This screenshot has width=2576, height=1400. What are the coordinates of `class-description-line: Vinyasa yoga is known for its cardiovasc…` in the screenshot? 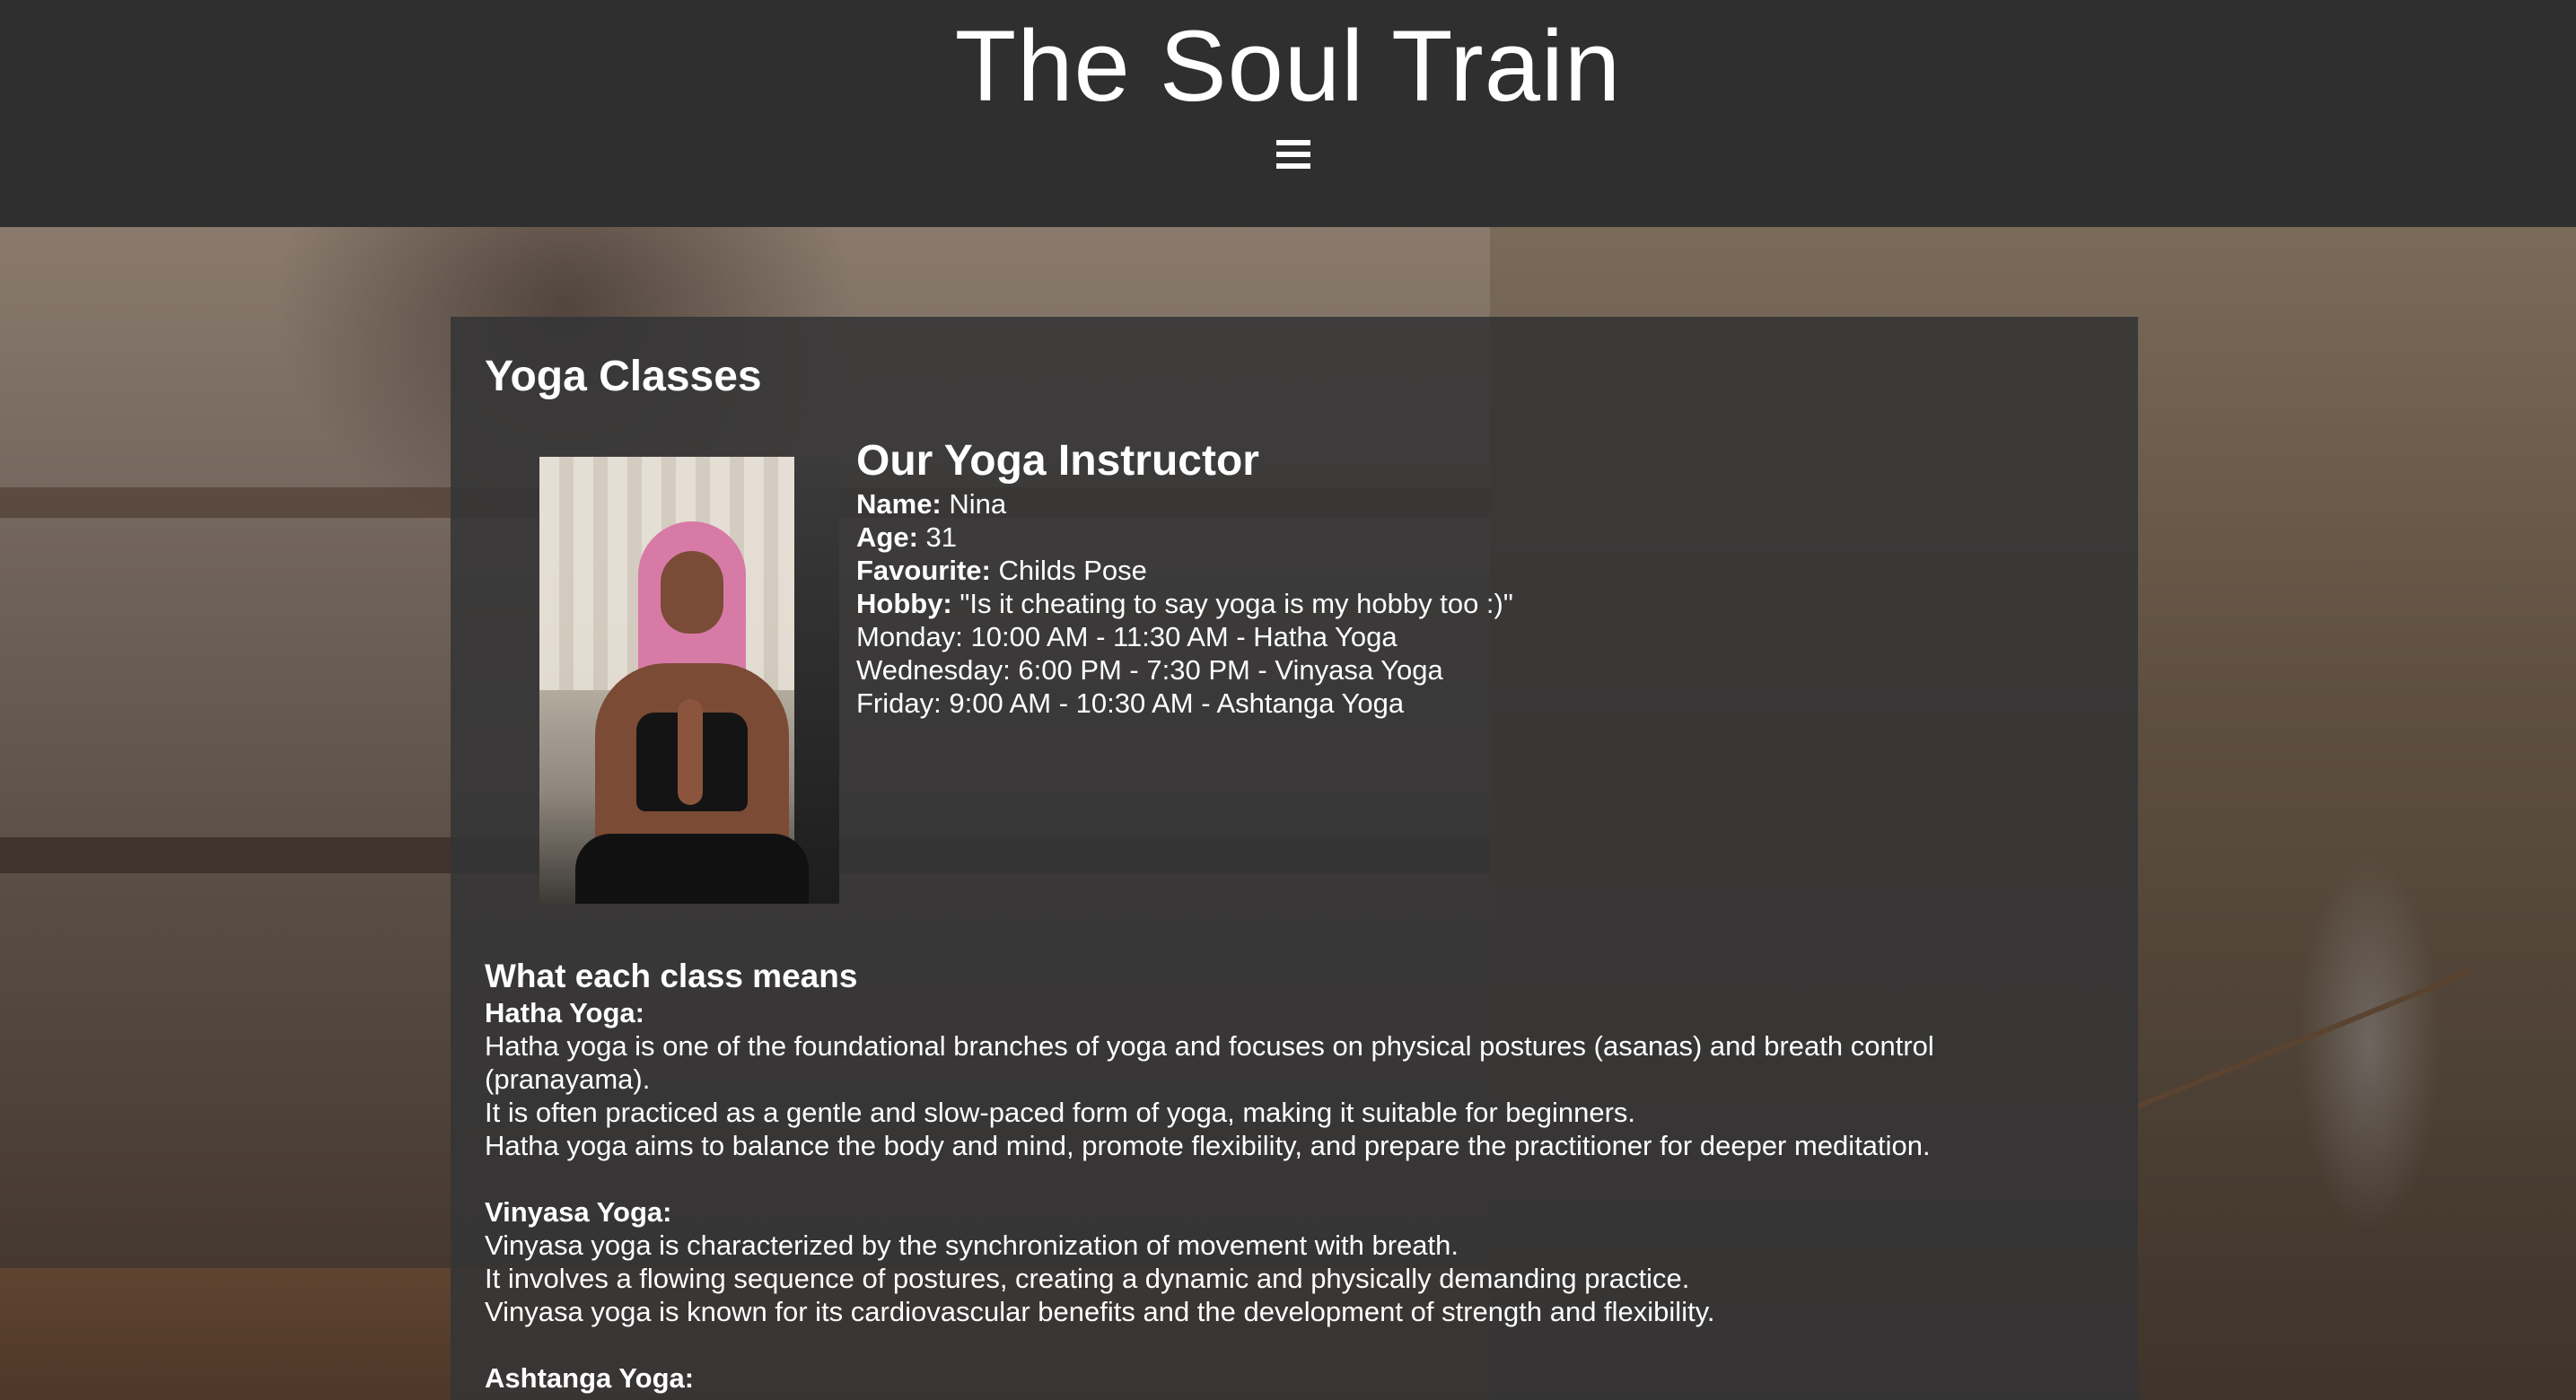 It's located at (1100, 1311).